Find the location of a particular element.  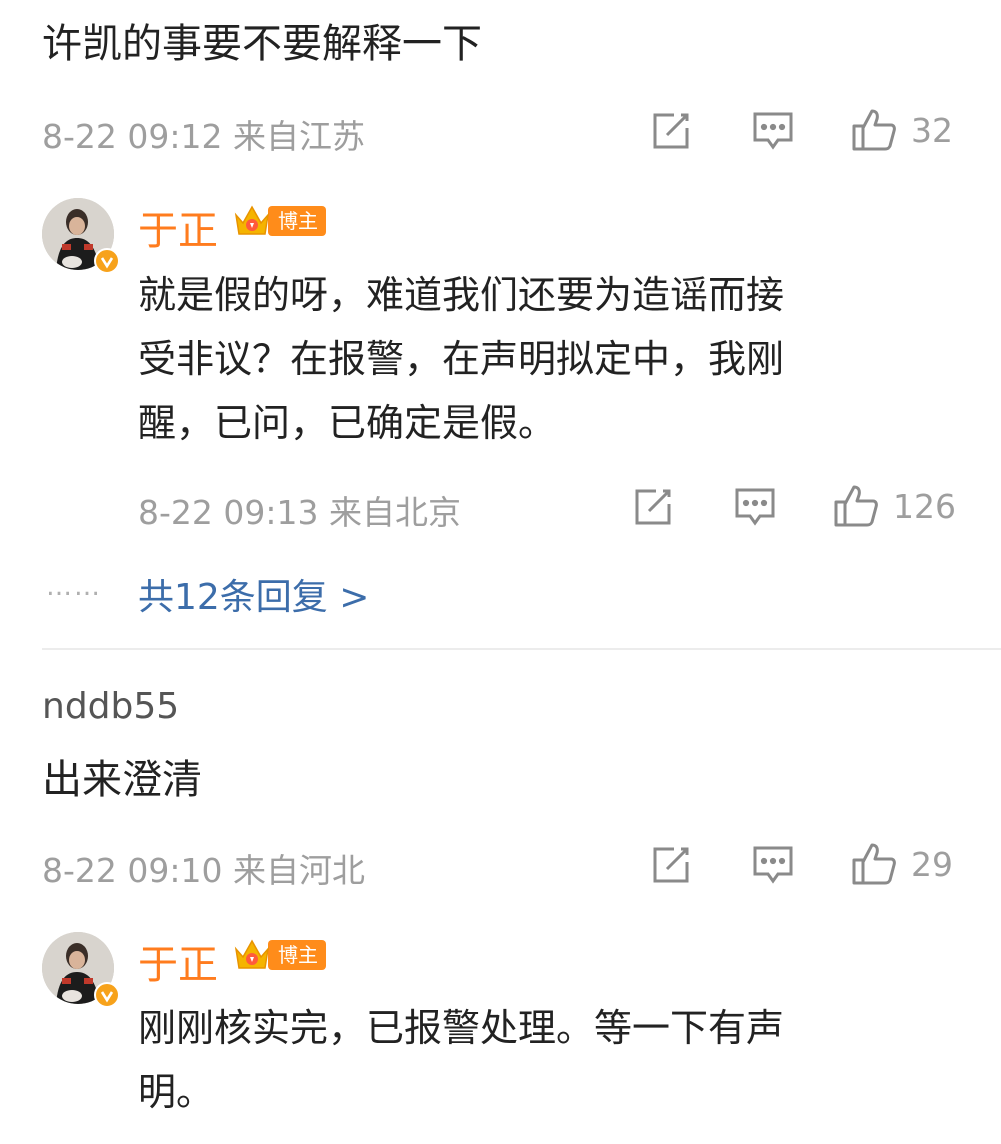

reply-meta: 8-22 09:13 来自北京 is located at coordinates (299, 510).